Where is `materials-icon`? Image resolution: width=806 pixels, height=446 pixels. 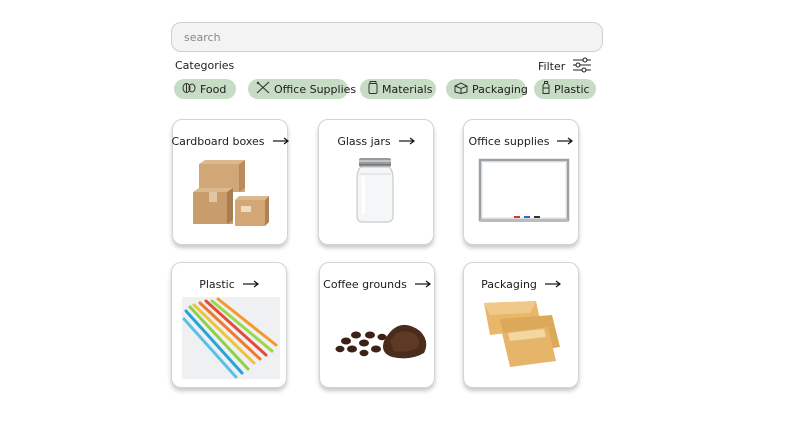 materials-icon is located at coordinates (373, 89).